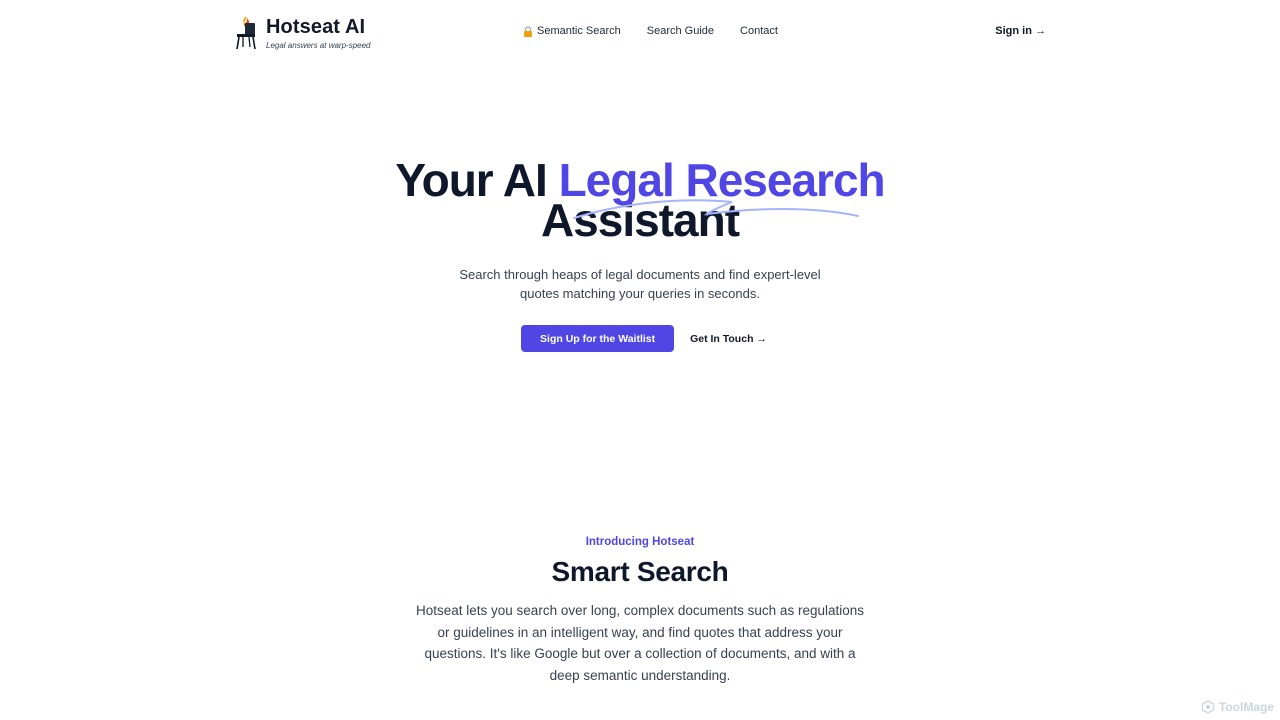  I want to click on intro-eyebrow: Introducing Hotseat, so click(640, 542).